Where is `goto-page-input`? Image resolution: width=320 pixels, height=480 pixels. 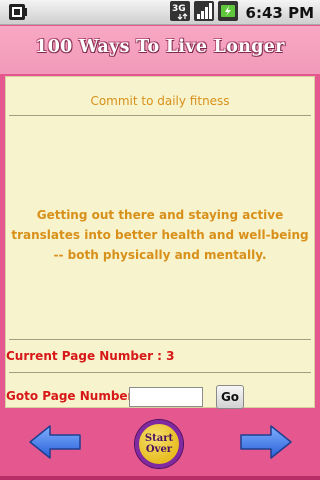
goto-page-input is located at coordinates (166, 397).